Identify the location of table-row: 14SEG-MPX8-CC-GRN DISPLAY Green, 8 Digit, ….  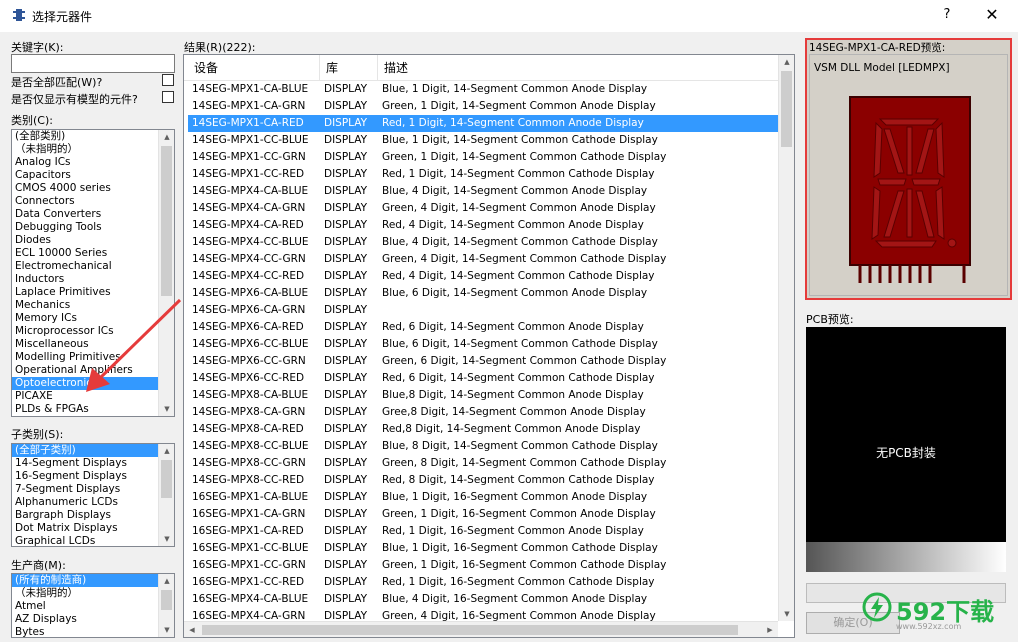
(483, 463).